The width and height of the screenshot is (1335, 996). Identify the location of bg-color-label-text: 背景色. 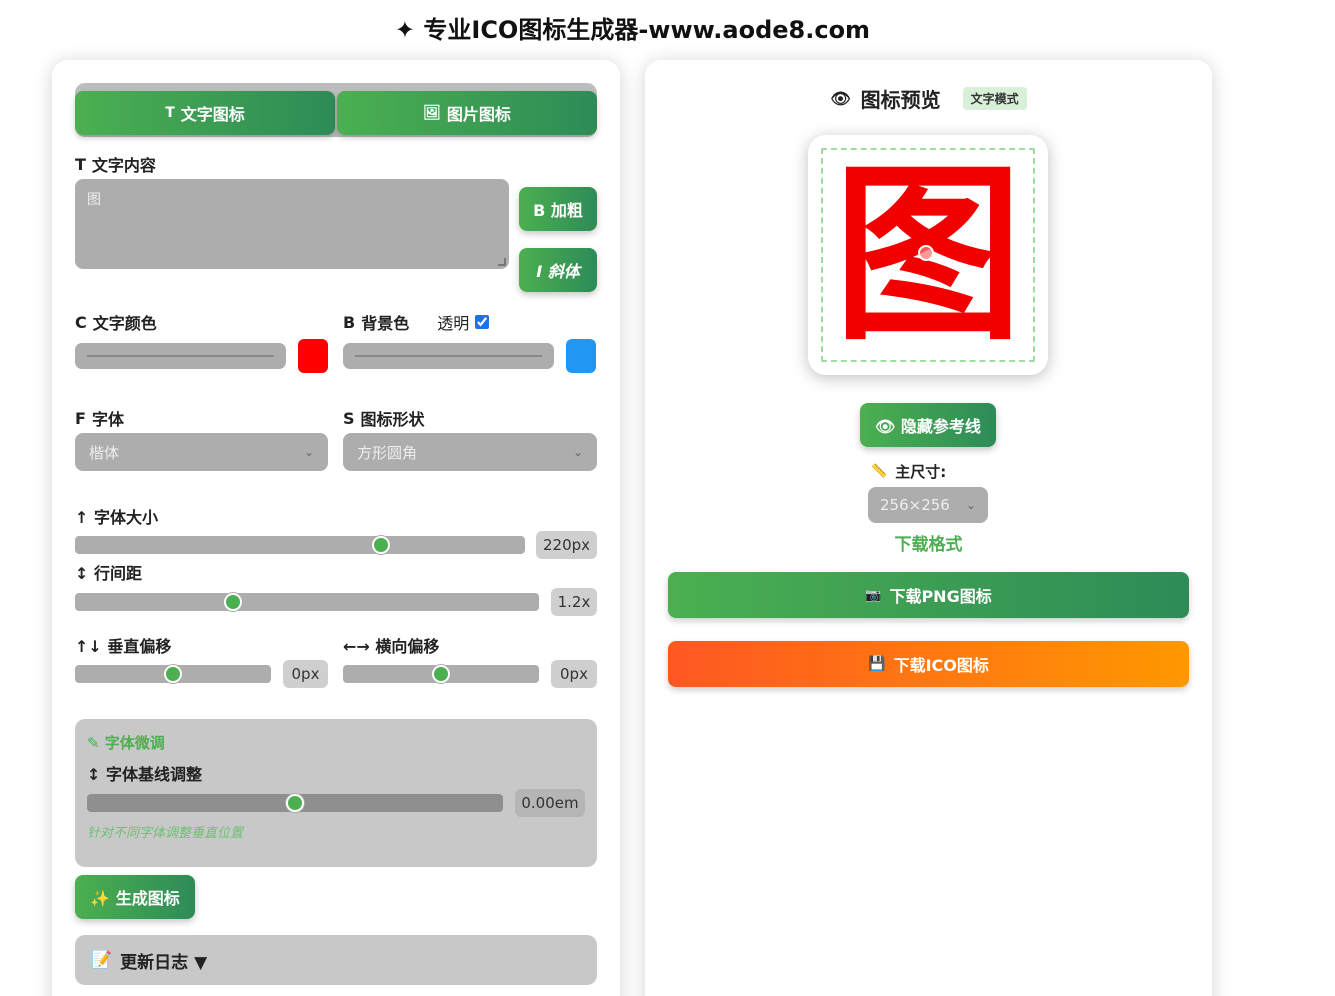
(385, 323).